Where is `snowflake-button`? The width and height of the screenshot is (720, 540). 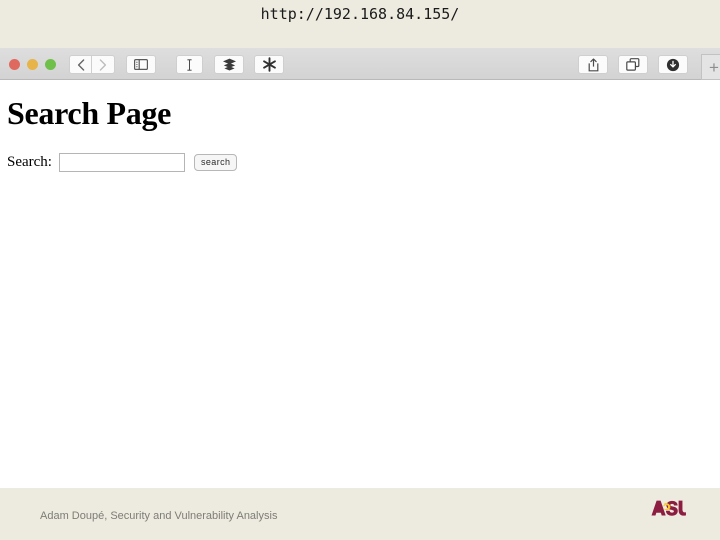
snowflake-button is located at coordinates (269, 64).